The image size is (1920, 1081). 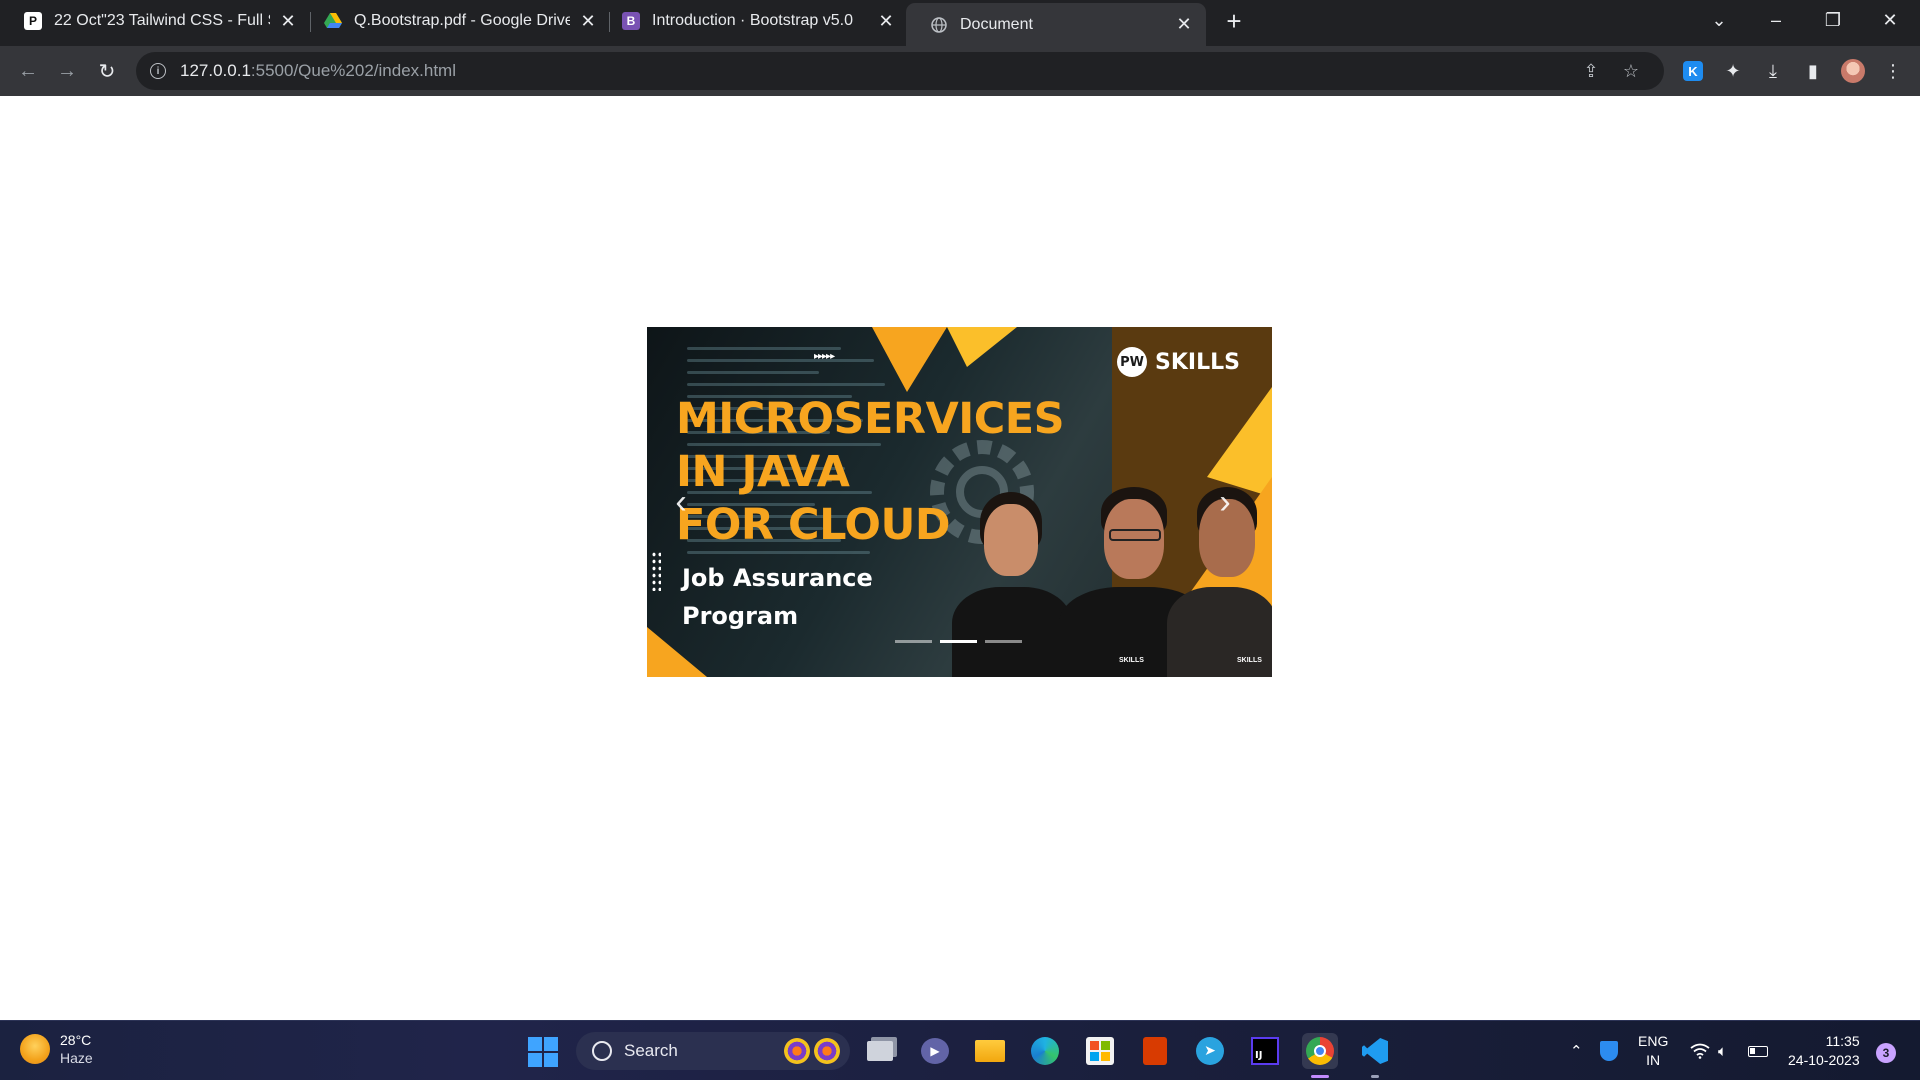 I want to click on language-code: ENG, so click(x=1653, y=1041).